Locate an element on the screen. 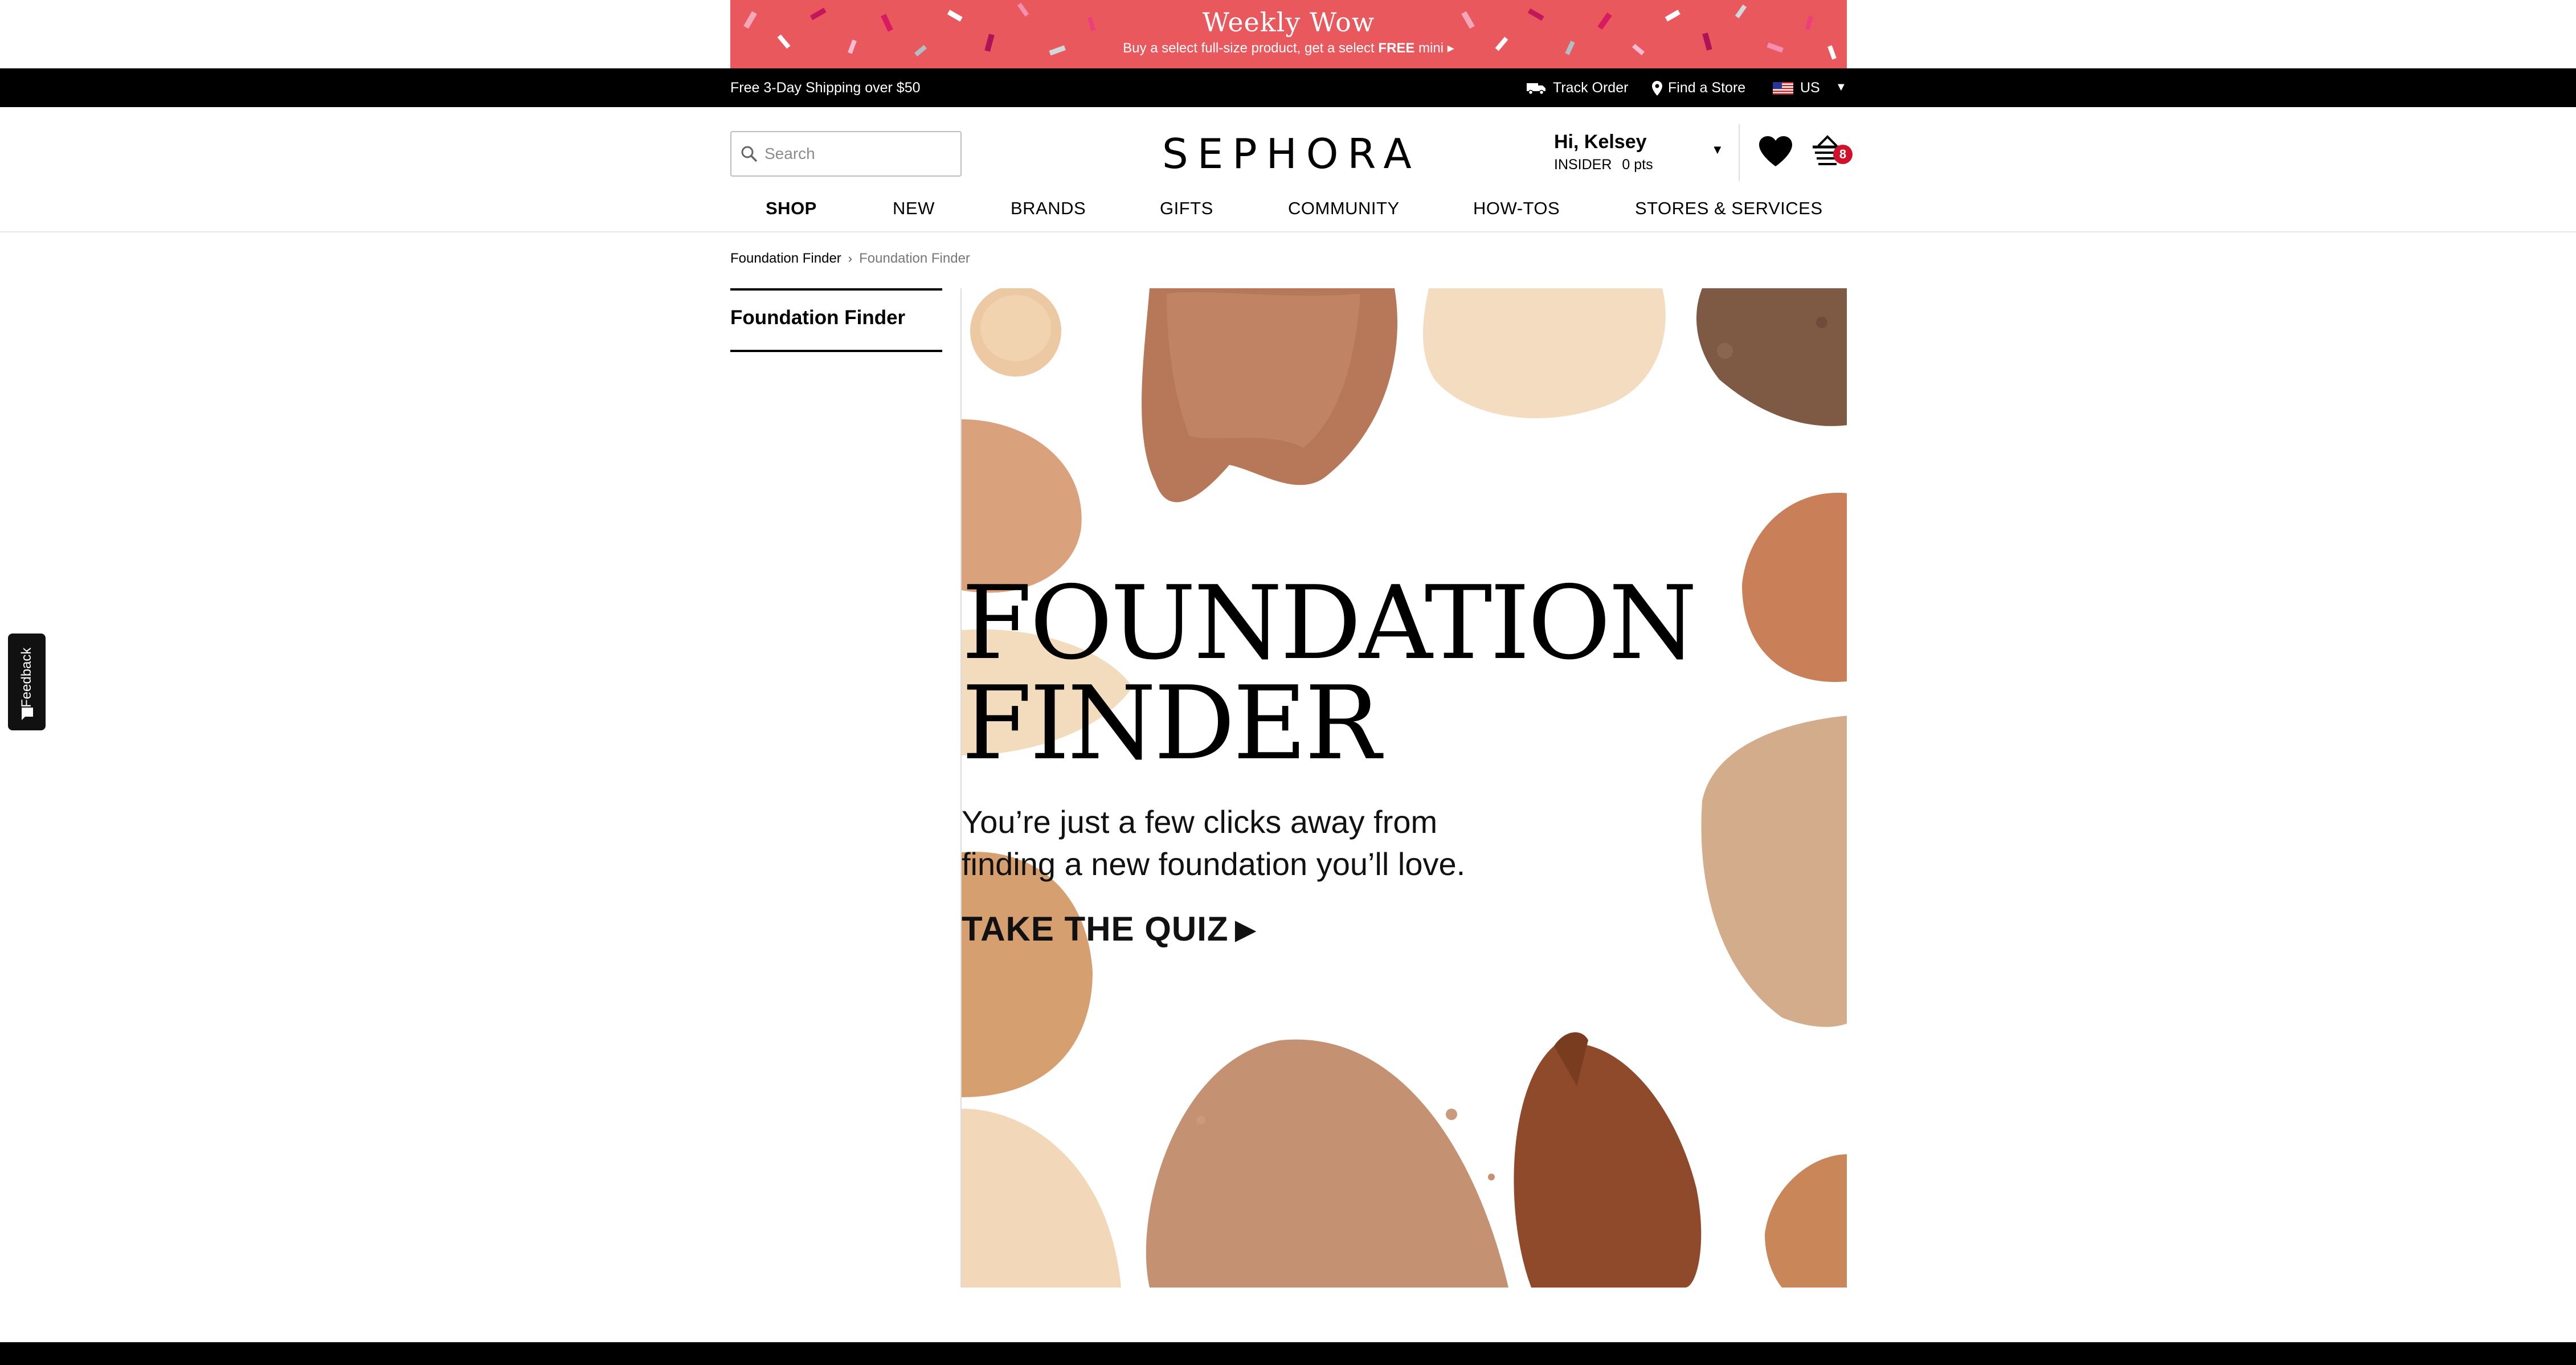  search-field is located at coordinates (846, 154).